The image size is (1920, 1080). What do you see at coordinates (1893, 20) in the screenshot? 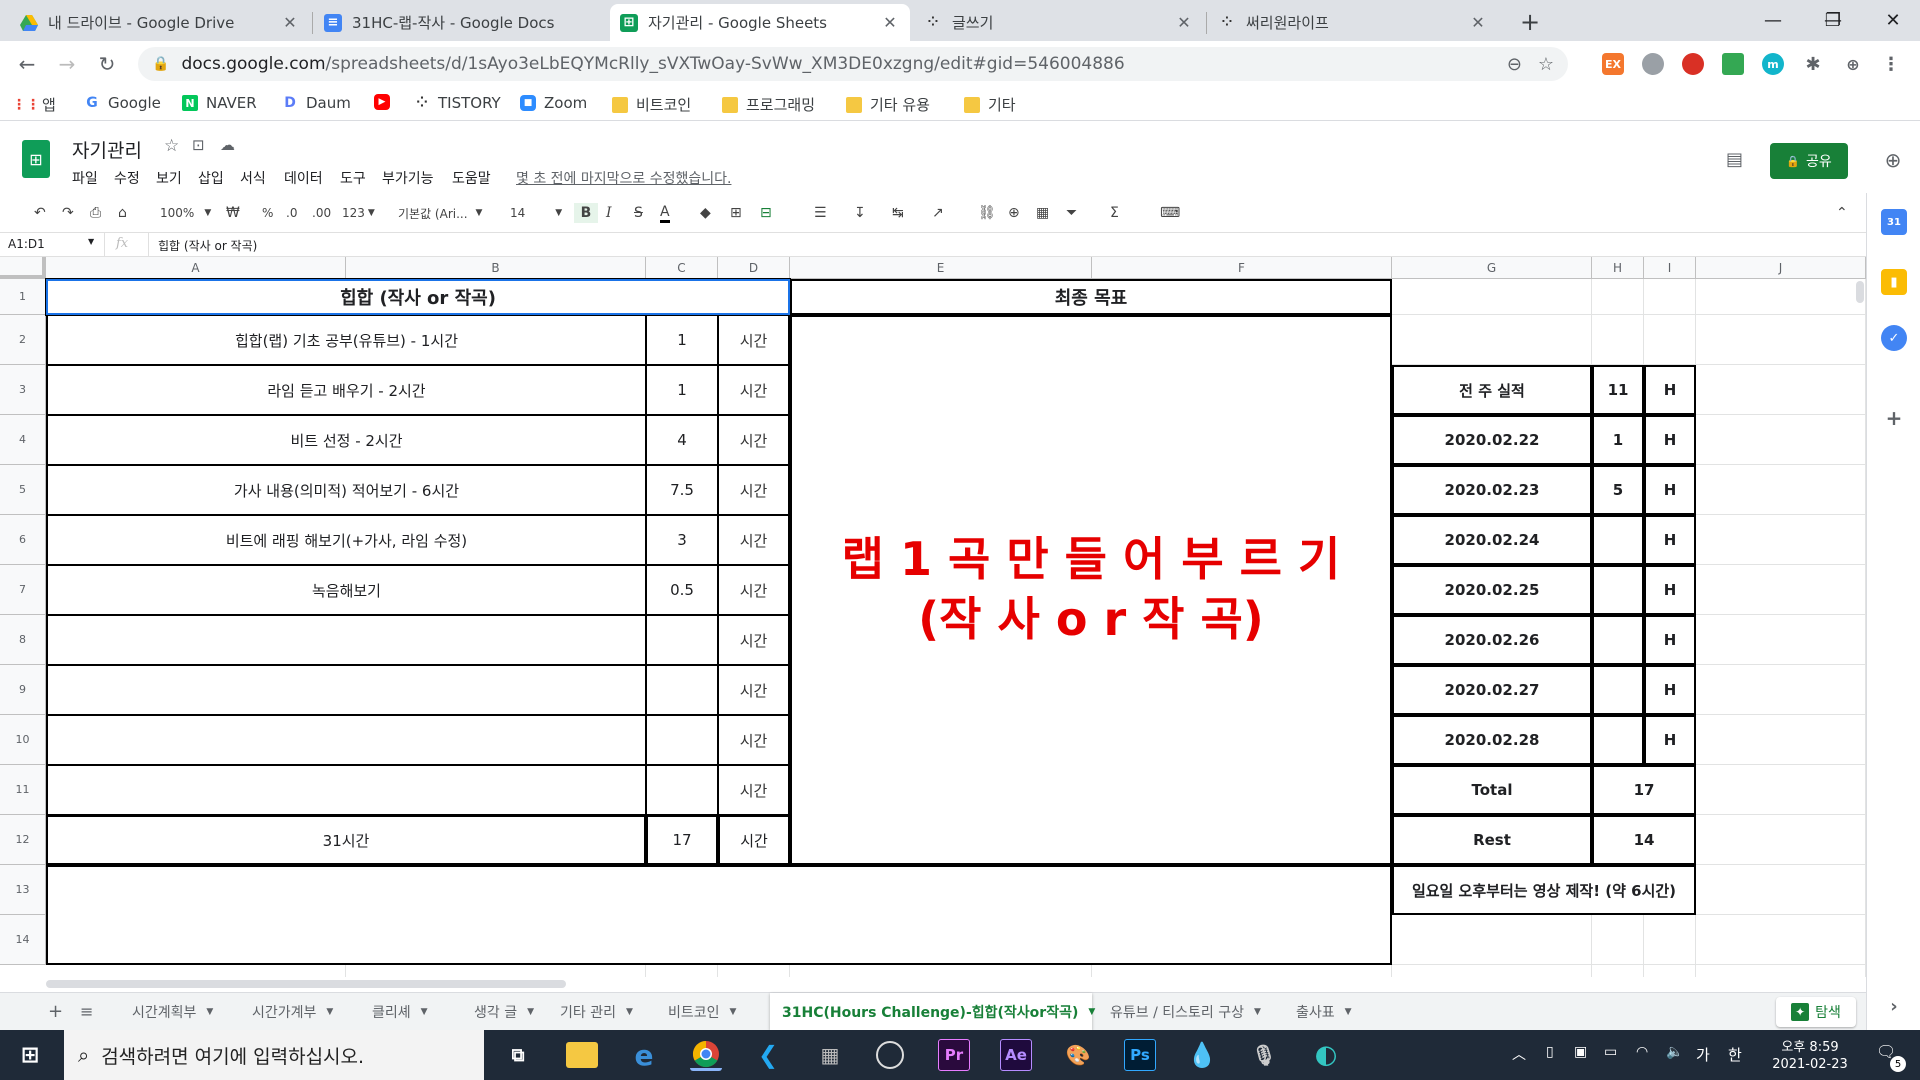
I see `close-window-icon: ✕` at bounding box center [1893, 20].